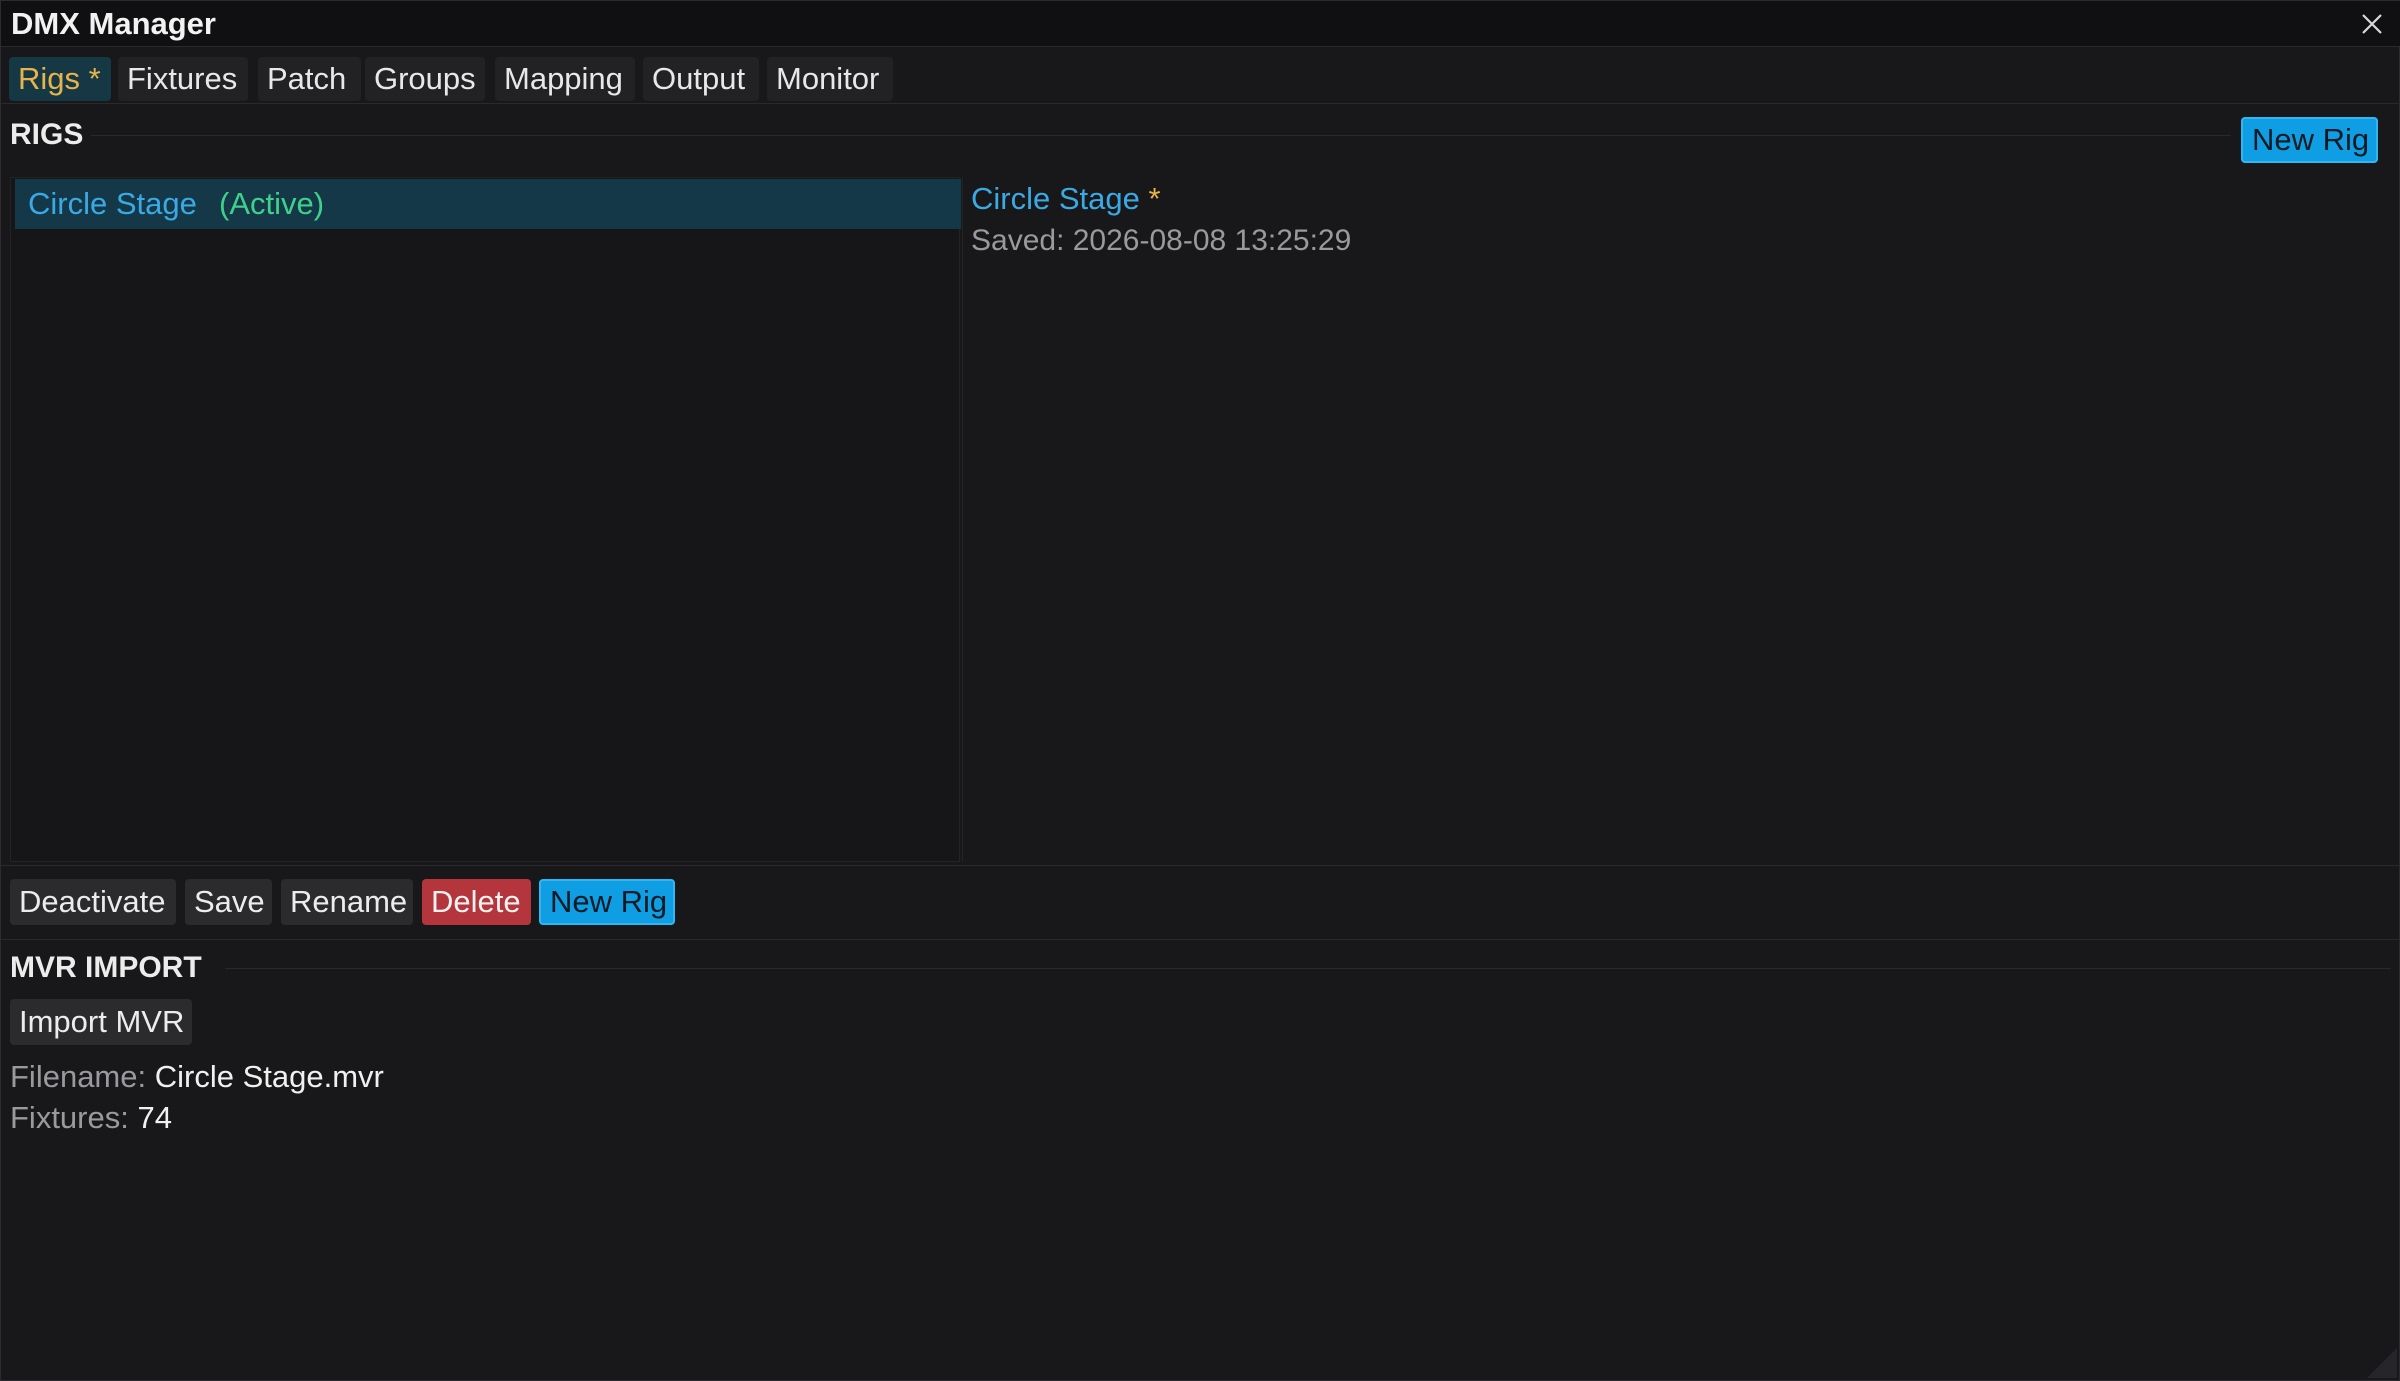  Describe the element at coordinates (1161, 135) in the screenshot. I see `rigs-section-divider` at that location.